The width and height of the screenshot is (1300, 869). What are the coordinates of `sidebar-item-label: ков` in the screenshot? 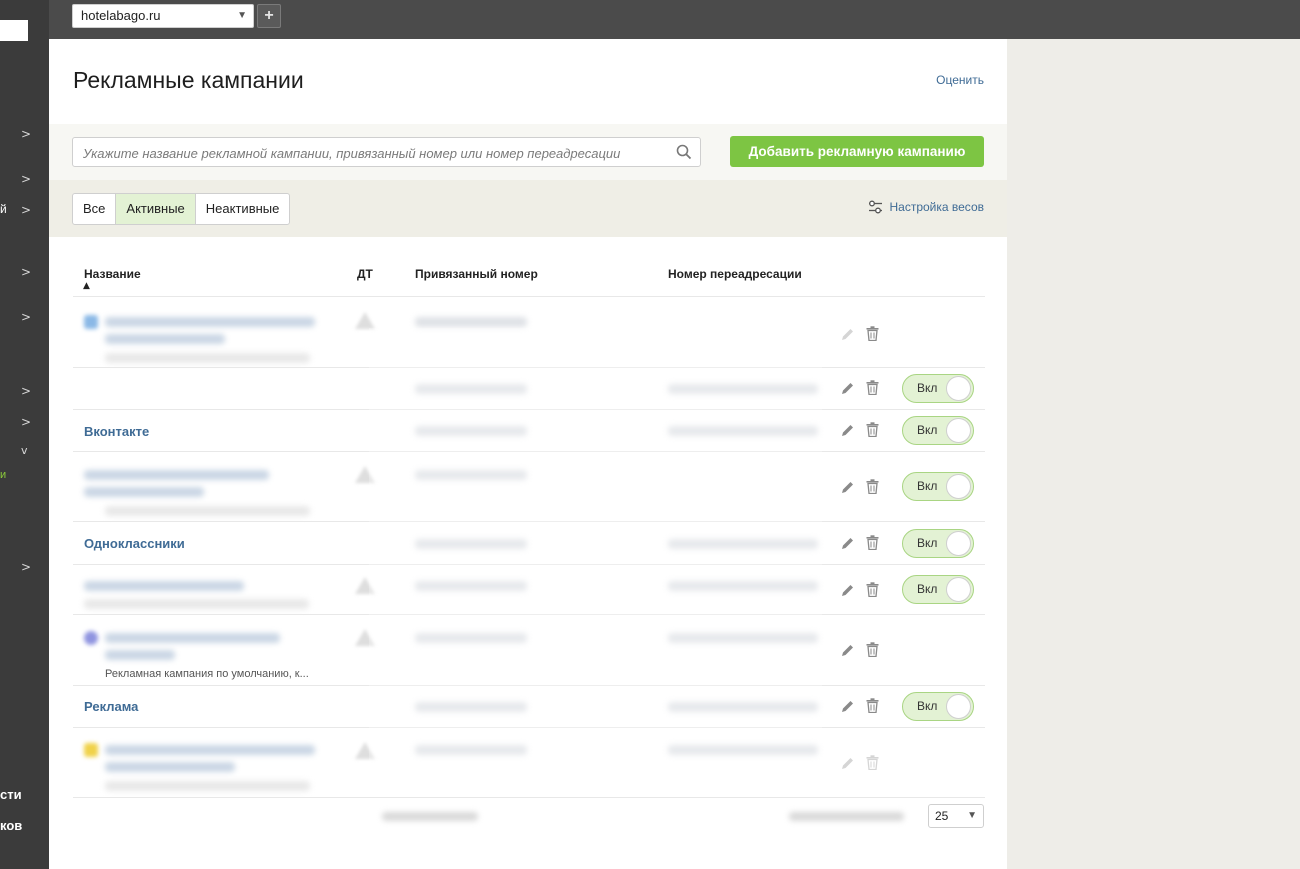 It's located at (11, 825).